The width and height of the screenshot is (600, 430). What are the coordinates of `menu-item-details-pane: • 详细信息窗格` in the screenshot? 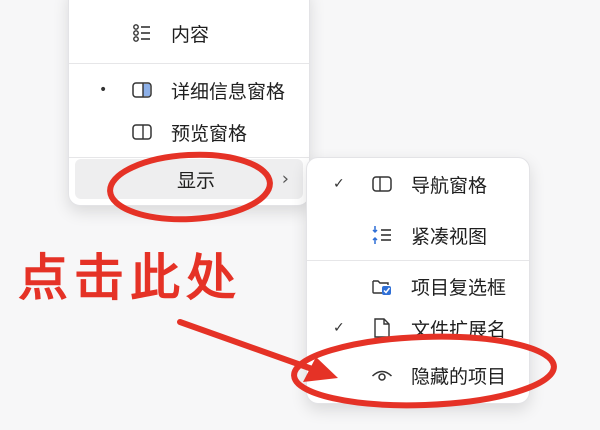 It's located at (189, 90).